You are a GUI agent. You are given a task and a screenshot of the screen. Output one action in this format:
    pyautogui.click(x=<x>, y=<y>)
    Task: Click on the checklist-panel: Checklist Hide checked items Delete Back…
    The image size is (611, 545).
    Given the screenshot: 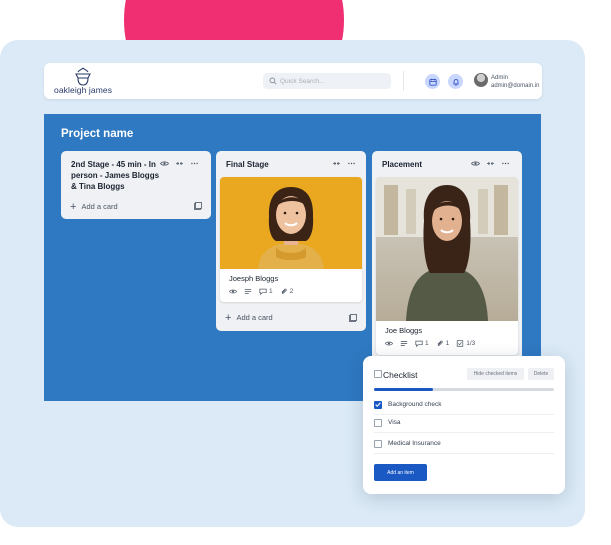 What is the action you would take?
    pyautogui.click(x=464, y=425)
    